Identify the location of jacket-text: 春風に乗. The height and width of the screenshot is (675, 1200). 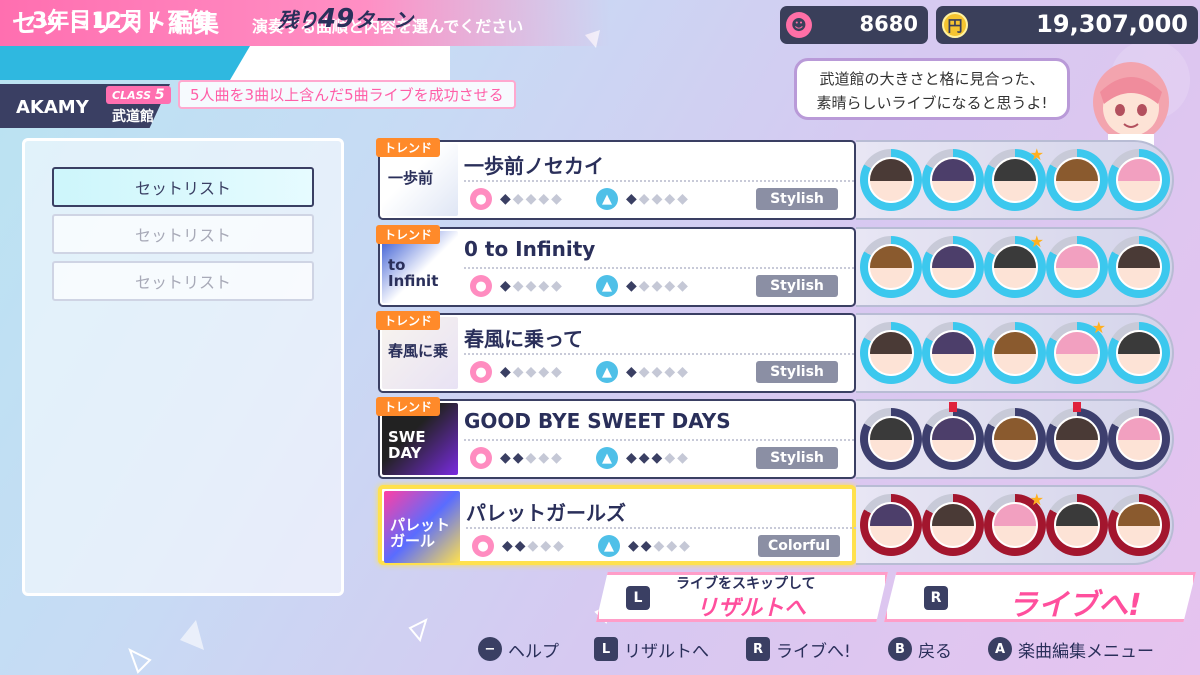
(418, 351).